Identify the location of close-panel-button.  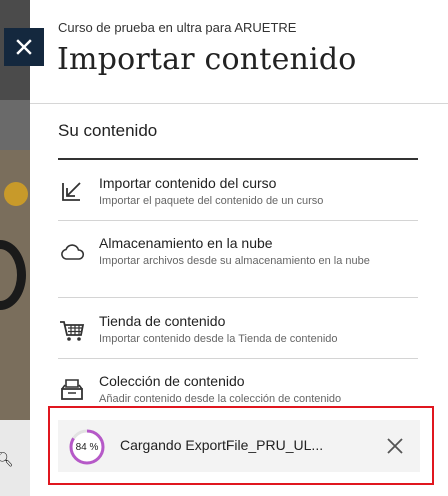
(24, 47).